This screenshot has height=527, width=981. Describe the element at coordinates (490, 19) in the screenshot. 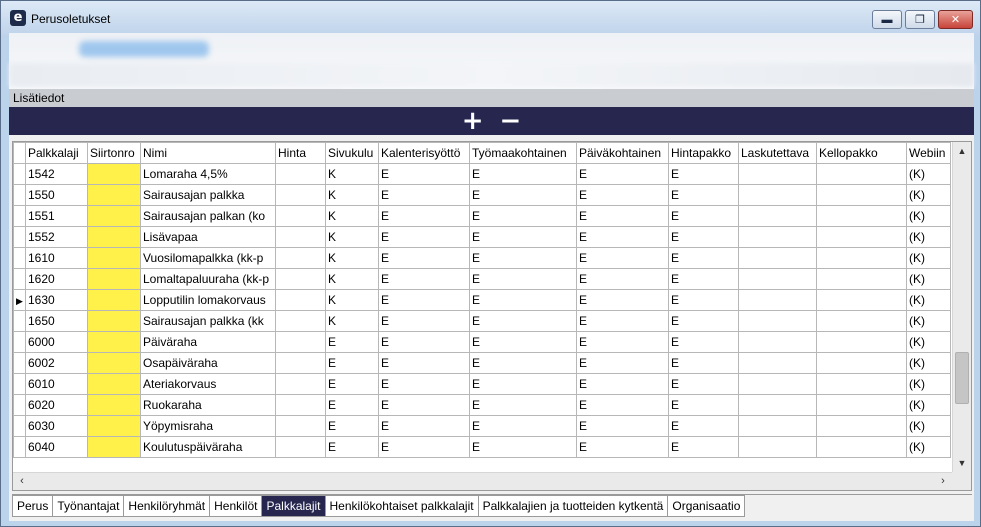

I see `title-bar: e Perusoletukset ▬ ❐ ✕` at that location.